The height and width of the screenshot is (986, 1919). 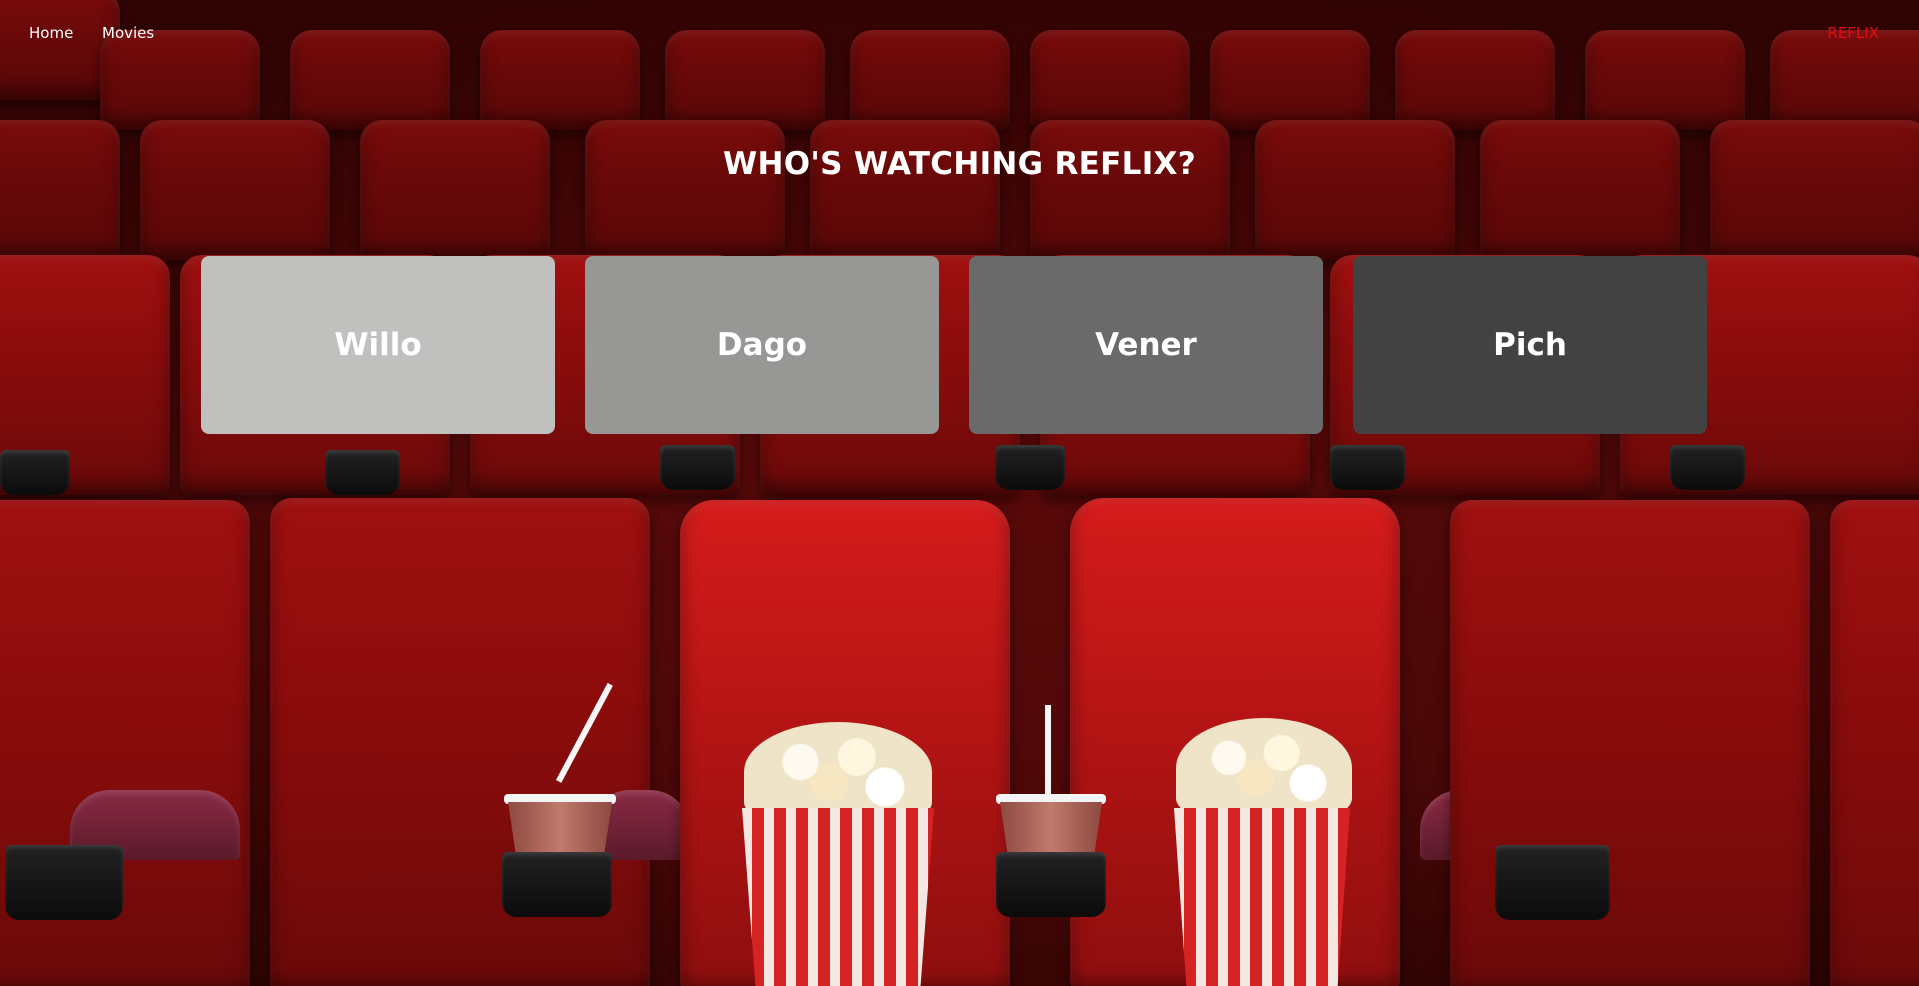 I want to click on brand-logo-link: REFLIX, so click(x=1853, y=33).